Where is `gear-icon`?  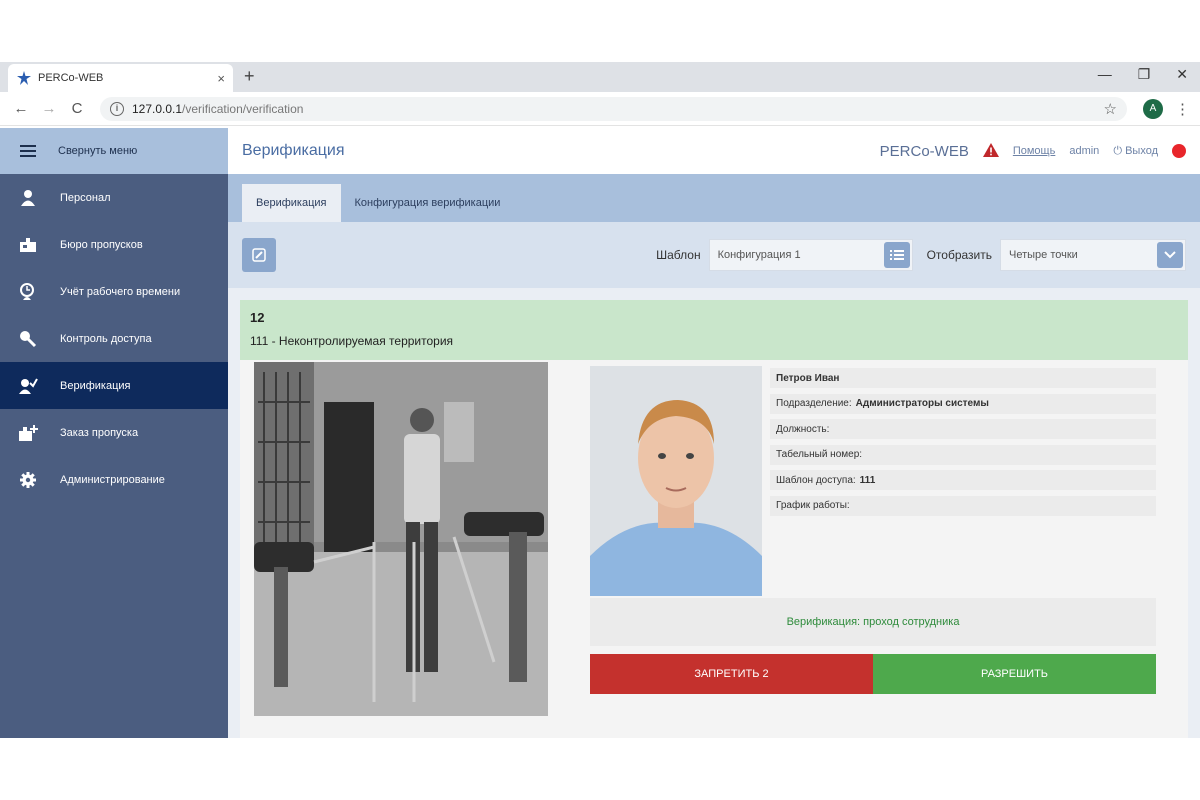
gear-icon is located at coordinates (28, 480).